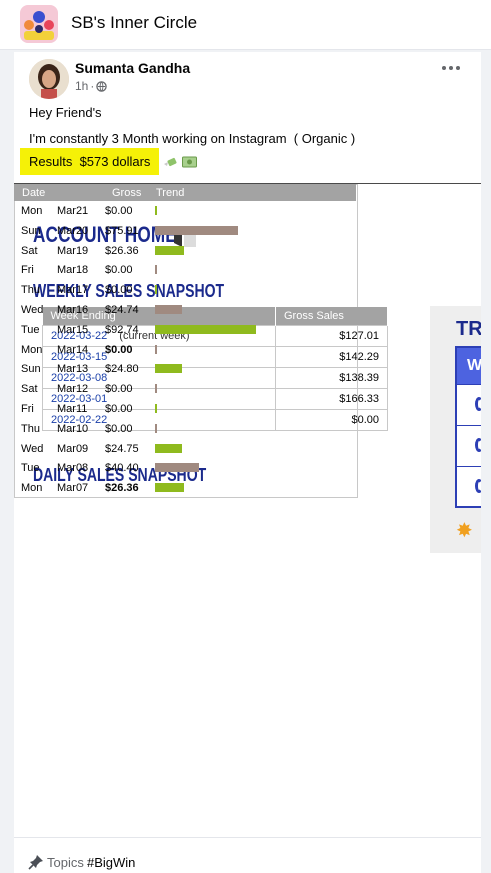  Describe the element at coordinates (73, 369) in the screenshot. I see `date-cell: Mar13` at that location.